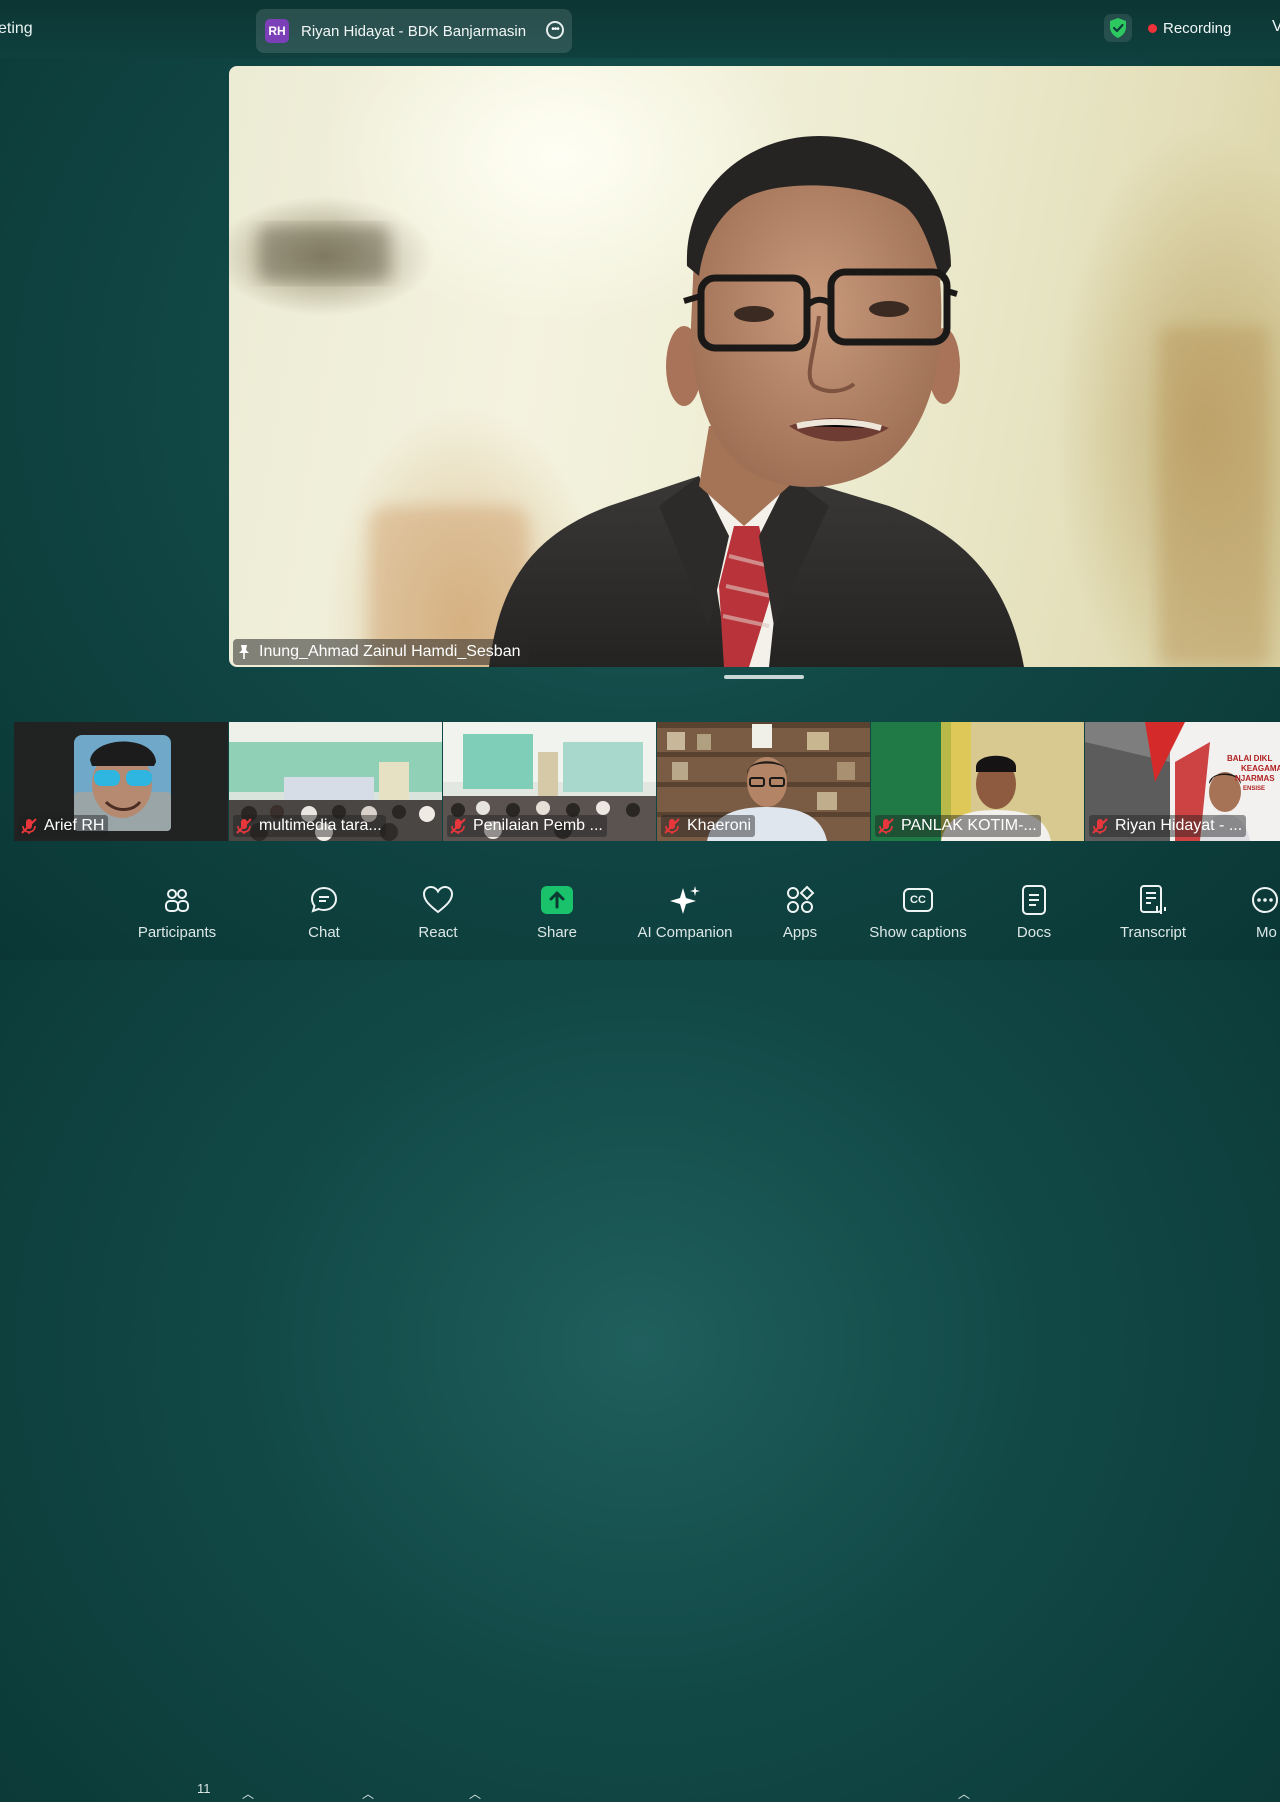  I want to click on speaker-name-label: Inung_Ahmad Zainul Hamdi_Sesban, so click(381, 652).